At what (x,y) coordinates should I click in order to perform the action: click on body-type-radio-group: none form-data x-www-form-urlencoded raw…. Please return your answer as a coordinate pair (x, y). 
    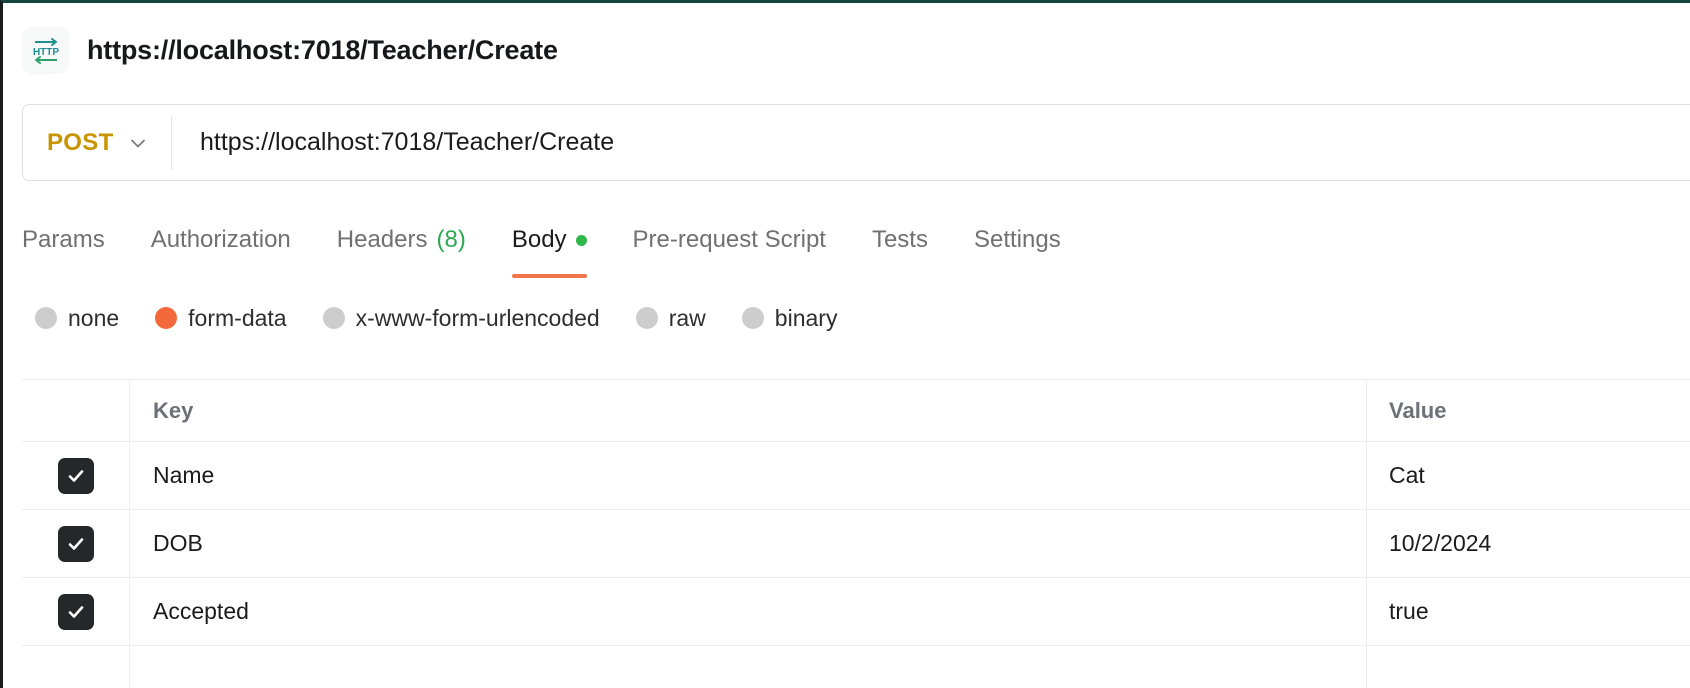
    Looking at the image, I should click on (454, 318).